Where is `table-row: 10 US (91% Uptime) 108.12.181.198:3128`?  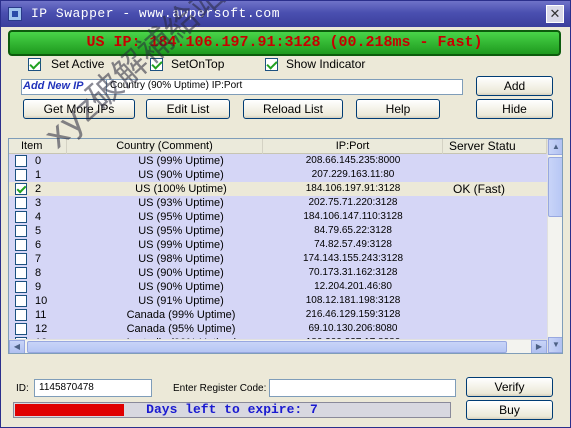
table-row: 10 US (91% Uptime) 108.12.181.198:3128 is located at coordinates (278, 301).